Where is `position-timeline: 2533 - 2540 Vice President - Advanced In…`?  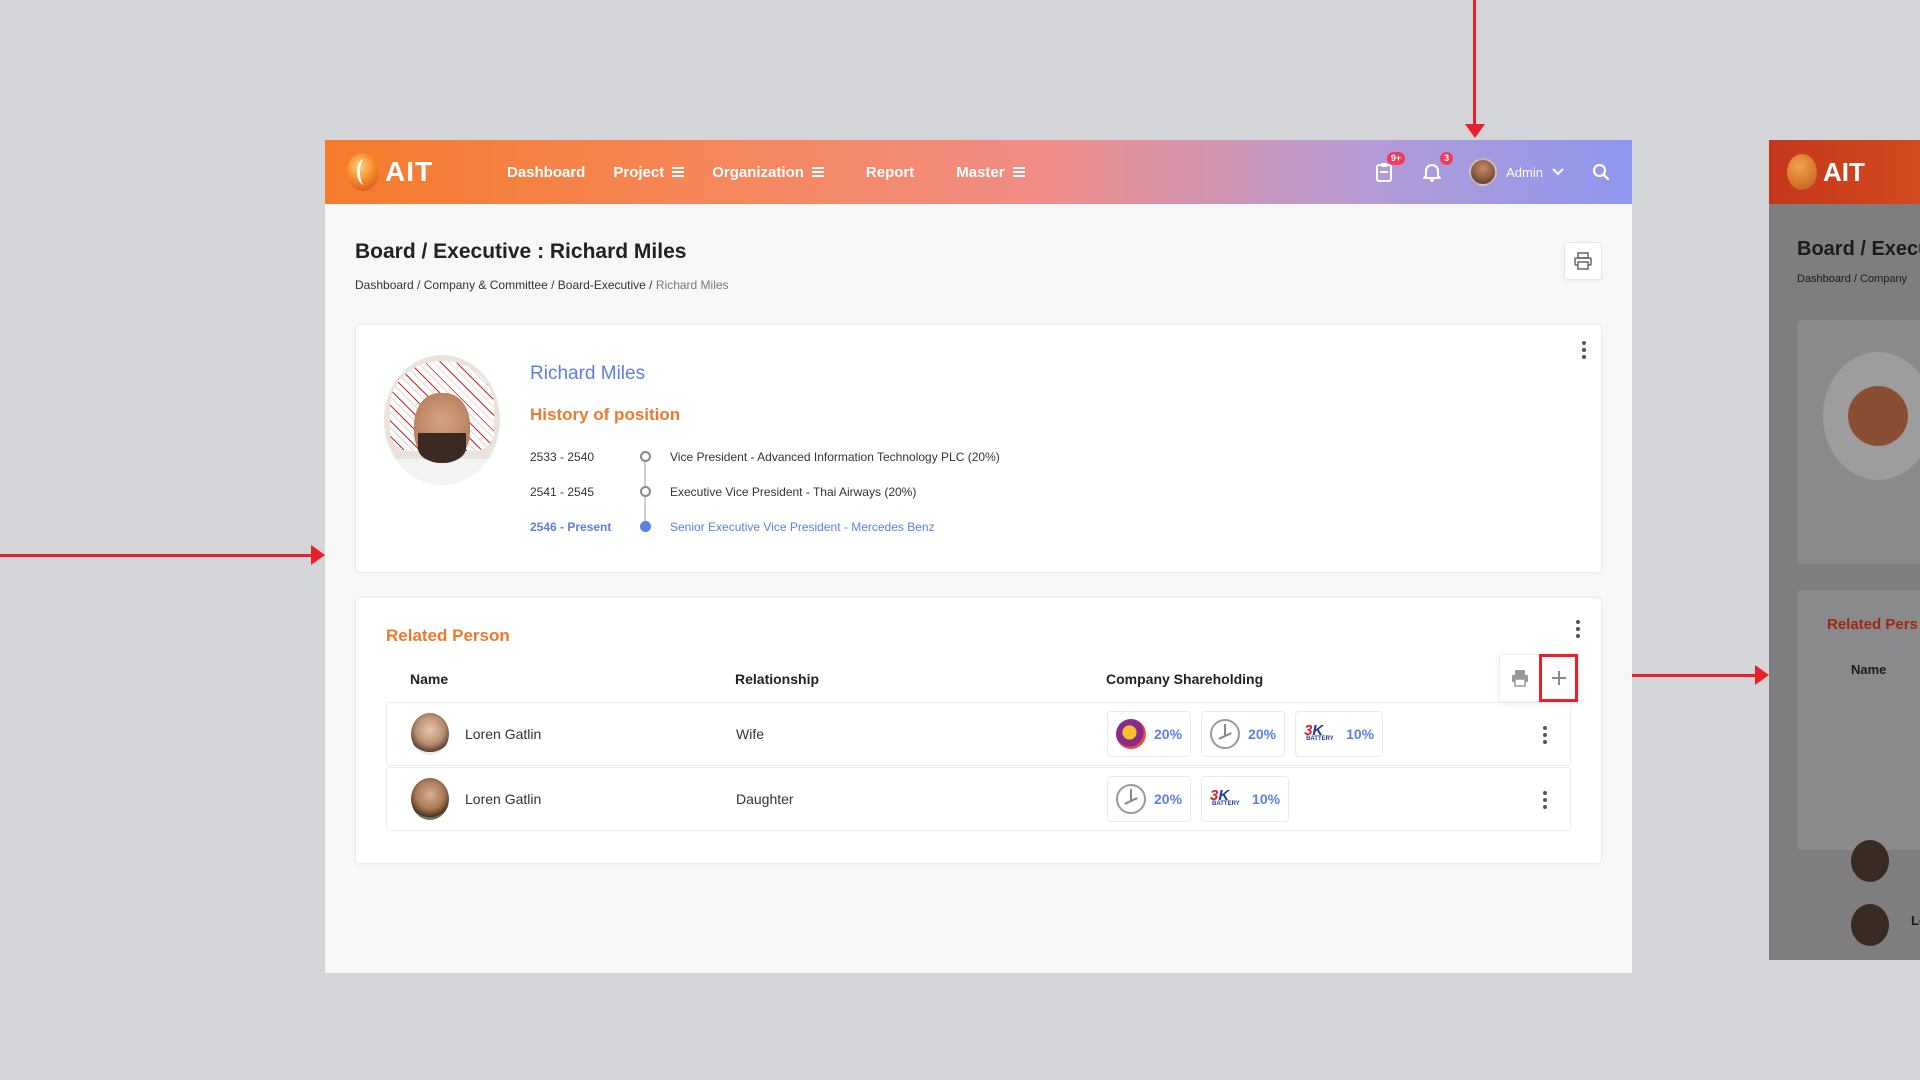 position-timeline: 2533 - 2540 Vice President - Advanced In… is located at coordinates (765, 491).